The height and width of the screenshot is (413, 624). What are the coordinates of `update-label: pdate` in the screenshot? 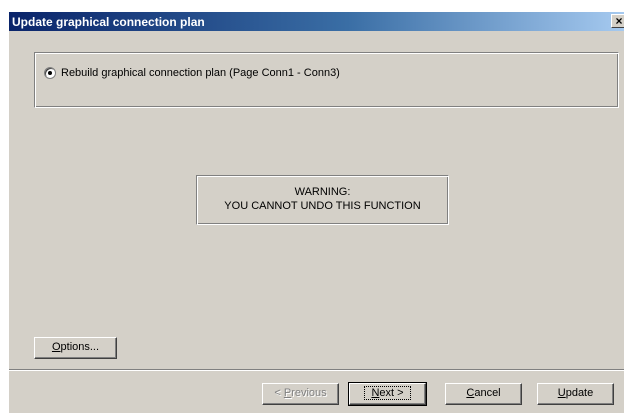 It's located at (579, 393).